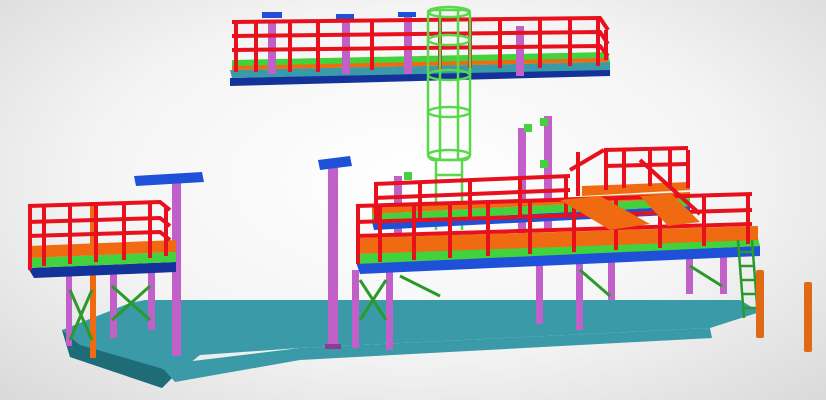 This screenshot has height=400, width=826. I want to click on left-platform, so click(115, 265).